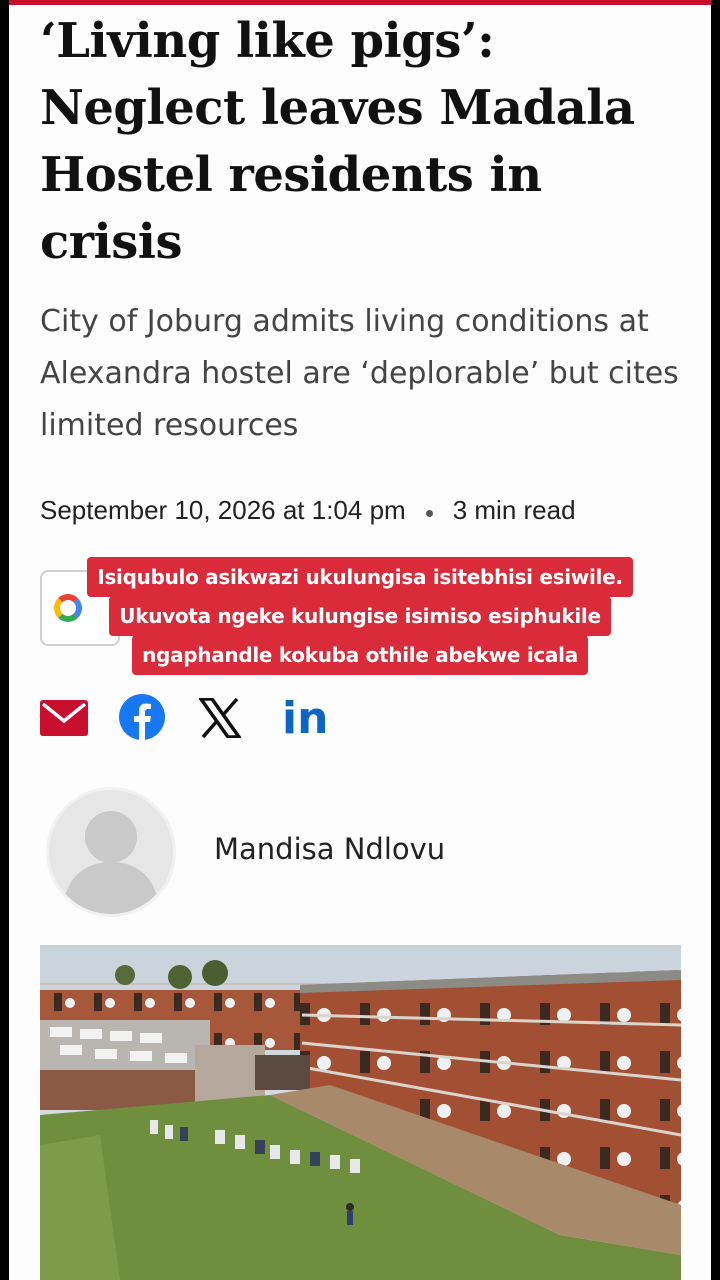 The width and height of the screenshot is (720, 1280). I want to click on article-meta: September 10, 2026 at 1:04 pm 3 min read, so click(308, 510).